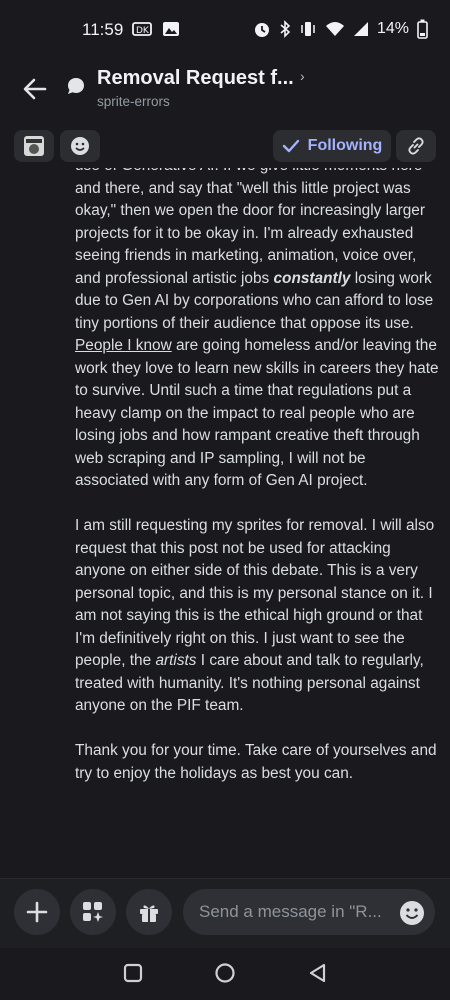 Image resolution: width=450 pixels, height=1000 pixels. What do you see at coordinates (334, 29) in the screenshot?
I see `wifi-icon` at bounding box center [334, 29].